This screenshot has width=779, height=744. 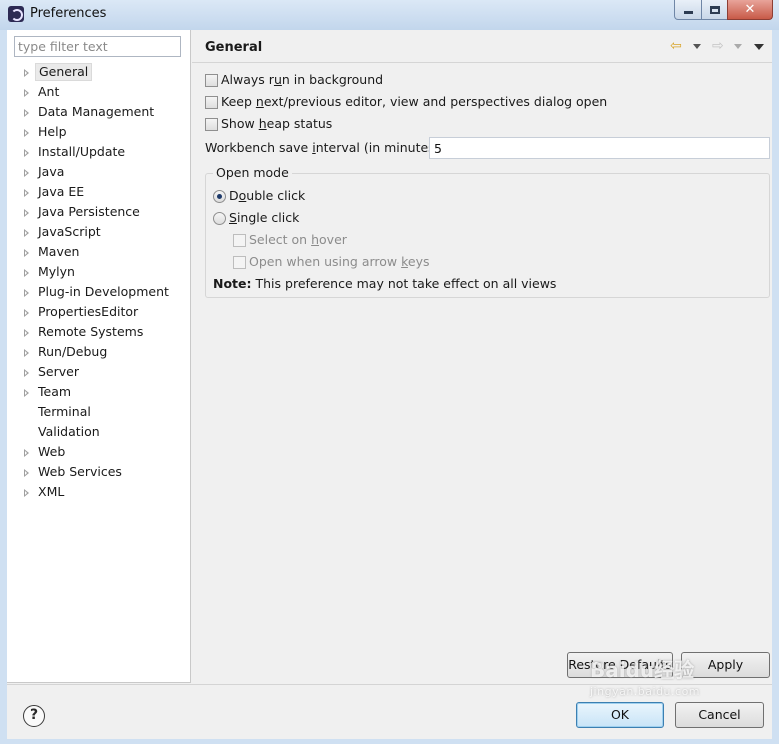 What do you see at coordinates (55, 391) in the screenshot?
I see `tree-item-label: Team` at bounding box center [55, 391].